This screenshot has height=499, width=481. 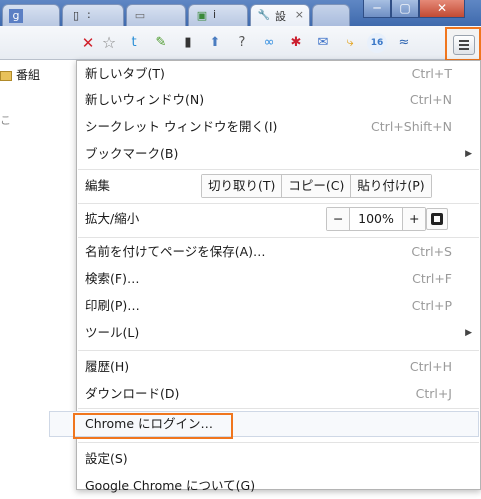 What do you see at coordinates (145, 99) in the screenshot?
I see `menu-item-label: 新しいウィンドウ(N)` at bounding box center [145, 99].